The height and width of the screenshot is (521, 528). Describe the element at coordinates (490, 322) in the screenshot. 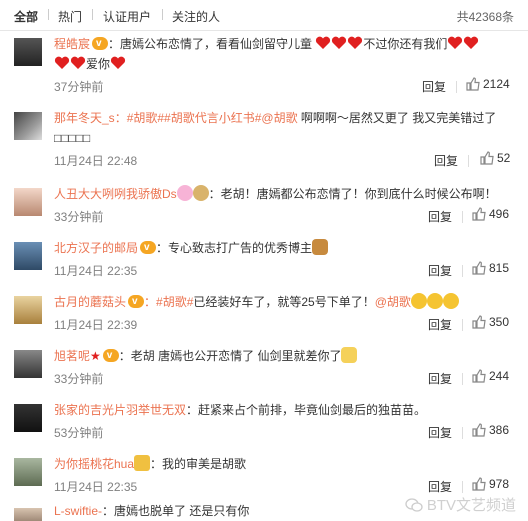

I see `like-button: 350` at that location.